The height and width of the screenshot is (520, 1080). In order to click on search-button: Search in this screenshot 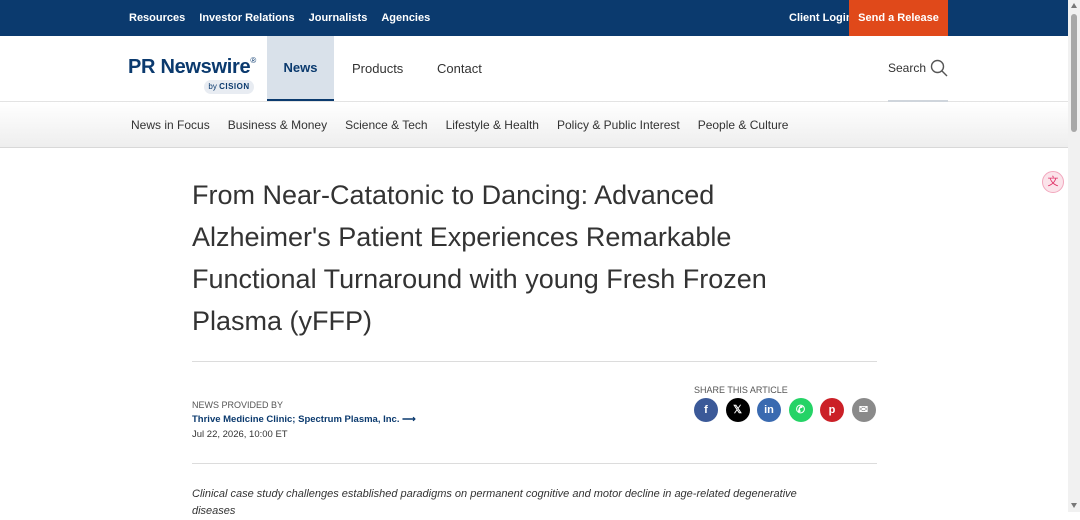, I will do `click(918, 69)`.